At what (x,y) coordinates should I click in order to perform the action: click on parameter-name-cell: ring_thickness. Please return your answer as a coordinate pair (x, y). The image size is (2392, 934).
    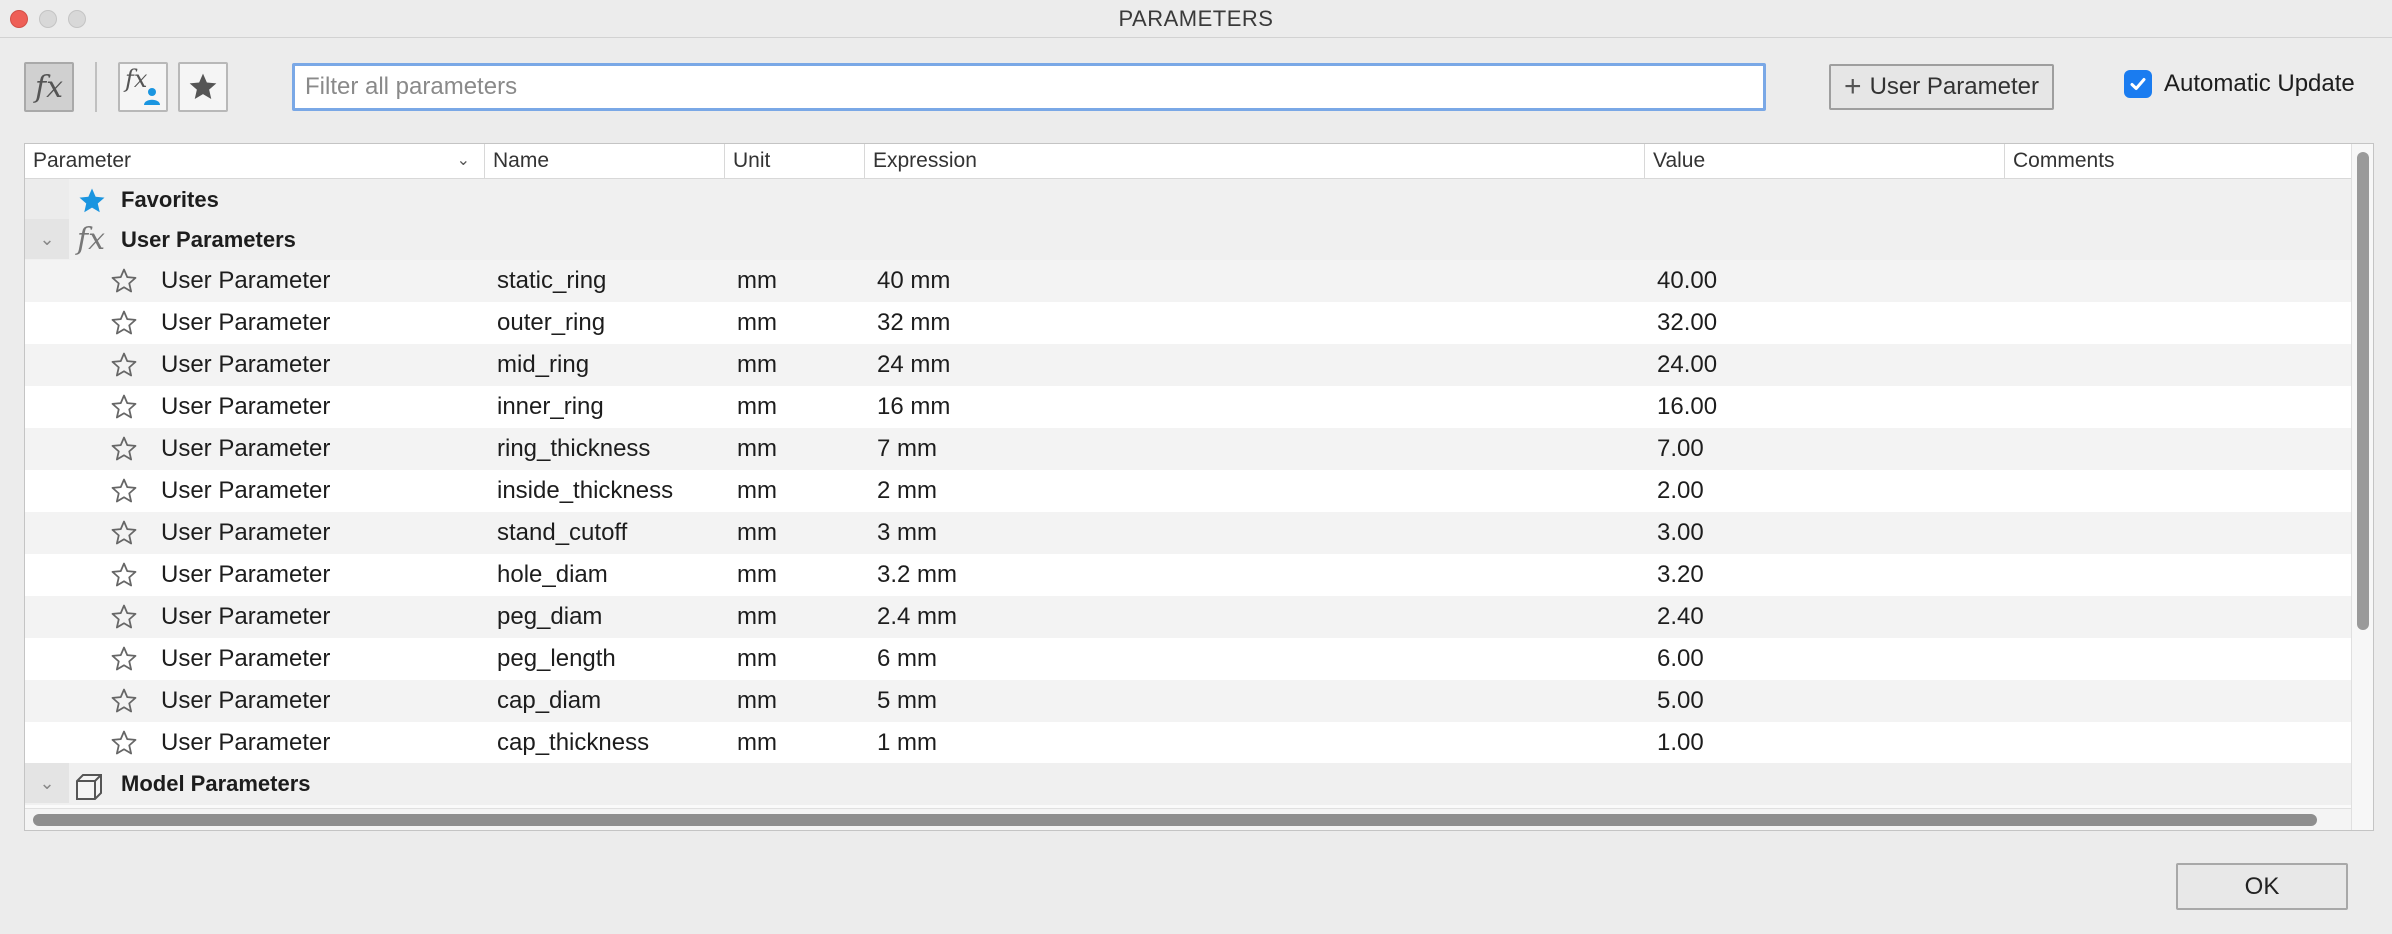
    Looking at the image, I should click on (573, 449).